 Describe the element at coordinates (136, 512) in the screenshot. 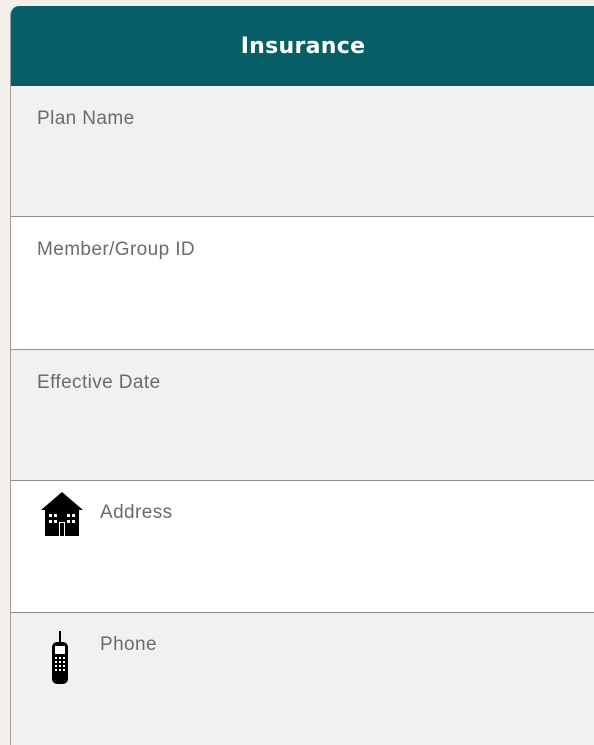

I see `address-label: Address` at that location.